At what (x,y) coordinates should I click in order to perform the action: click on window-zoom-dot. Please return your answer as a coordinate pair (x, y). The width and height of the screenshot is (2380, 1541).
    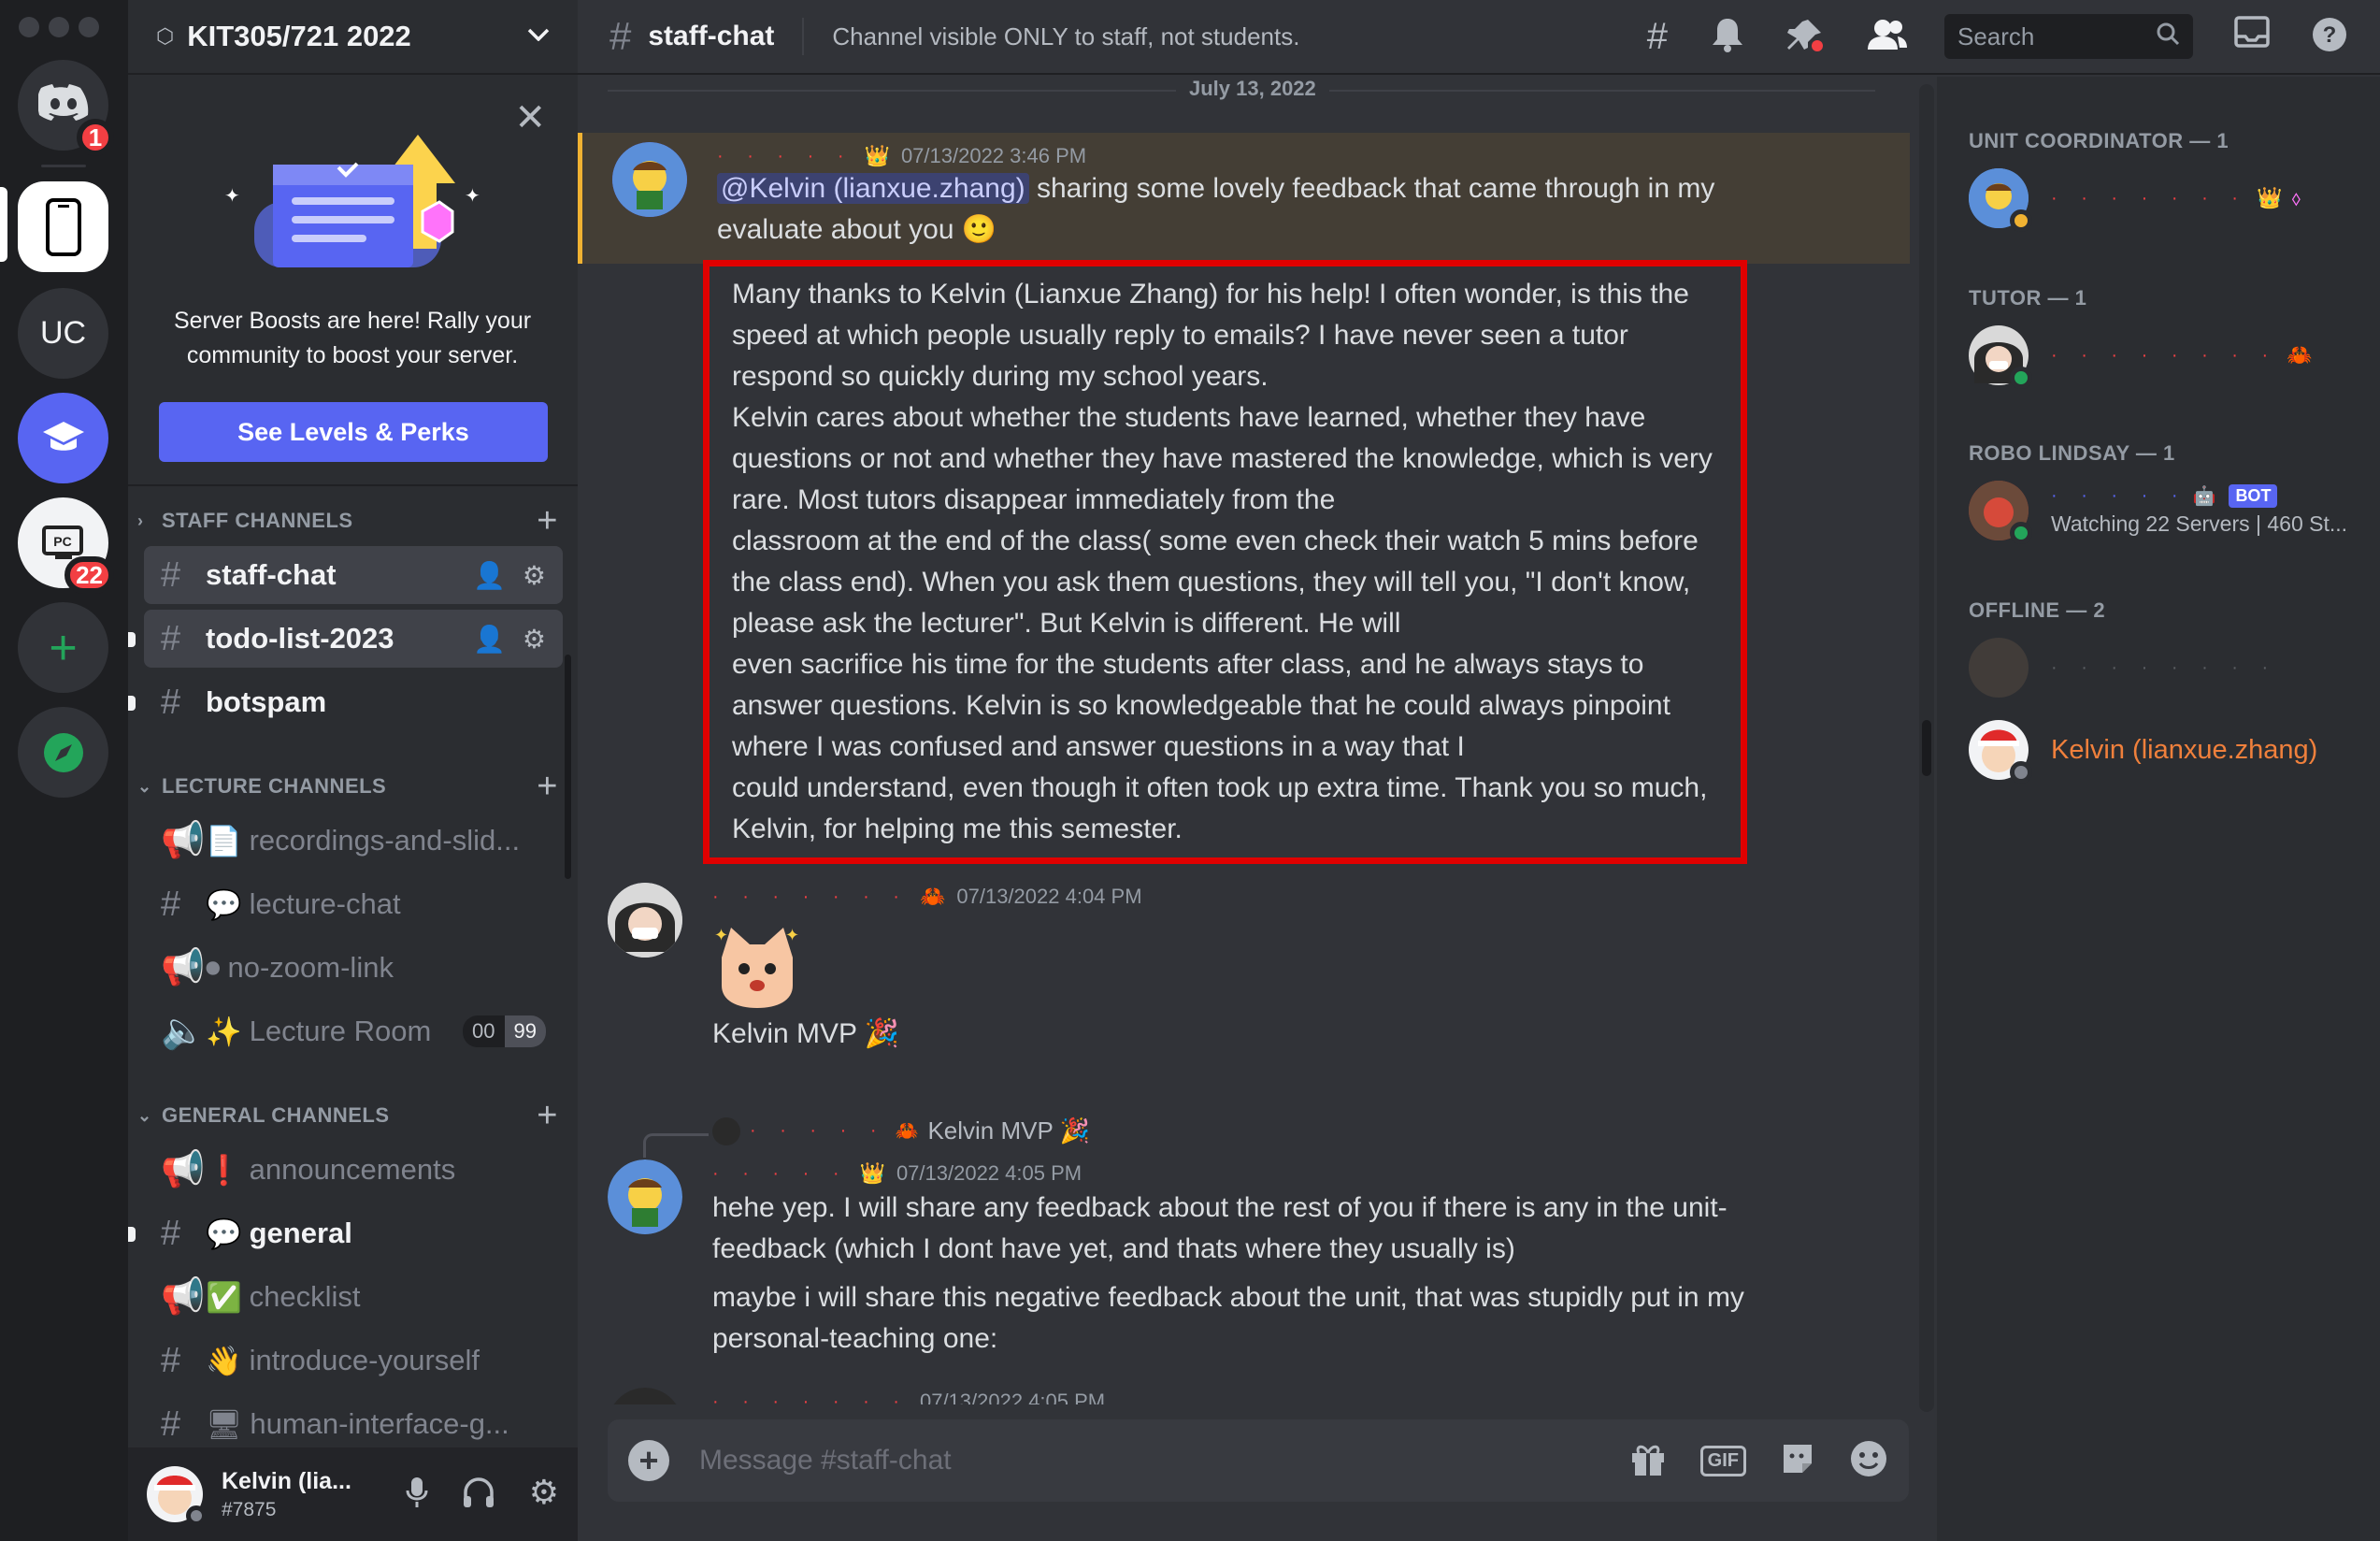
    Looking at the image, I should click on (89, 27).